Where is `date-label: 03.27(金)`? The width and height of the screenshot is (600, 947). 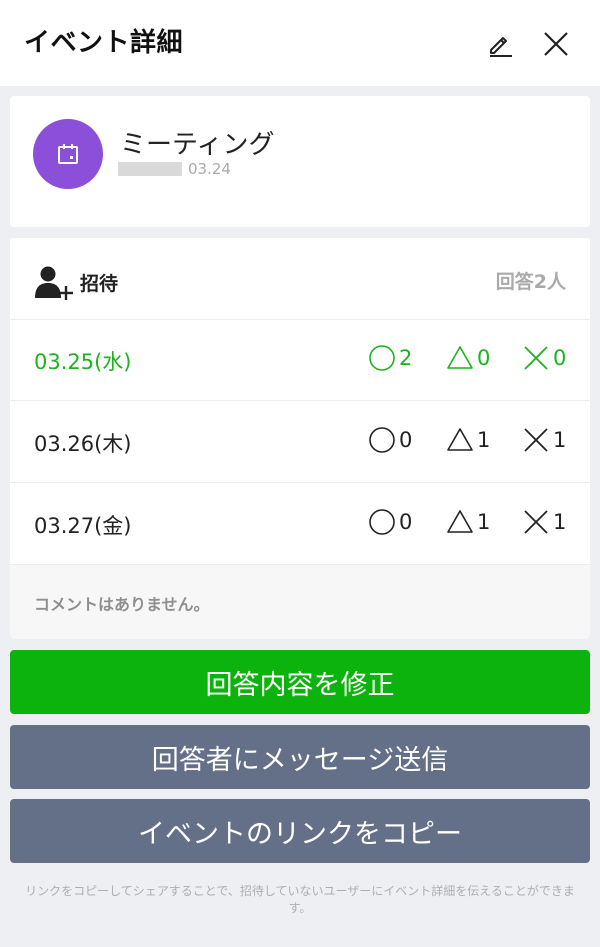 date-label: 03.27(金) is located at coordinates (83, 526).